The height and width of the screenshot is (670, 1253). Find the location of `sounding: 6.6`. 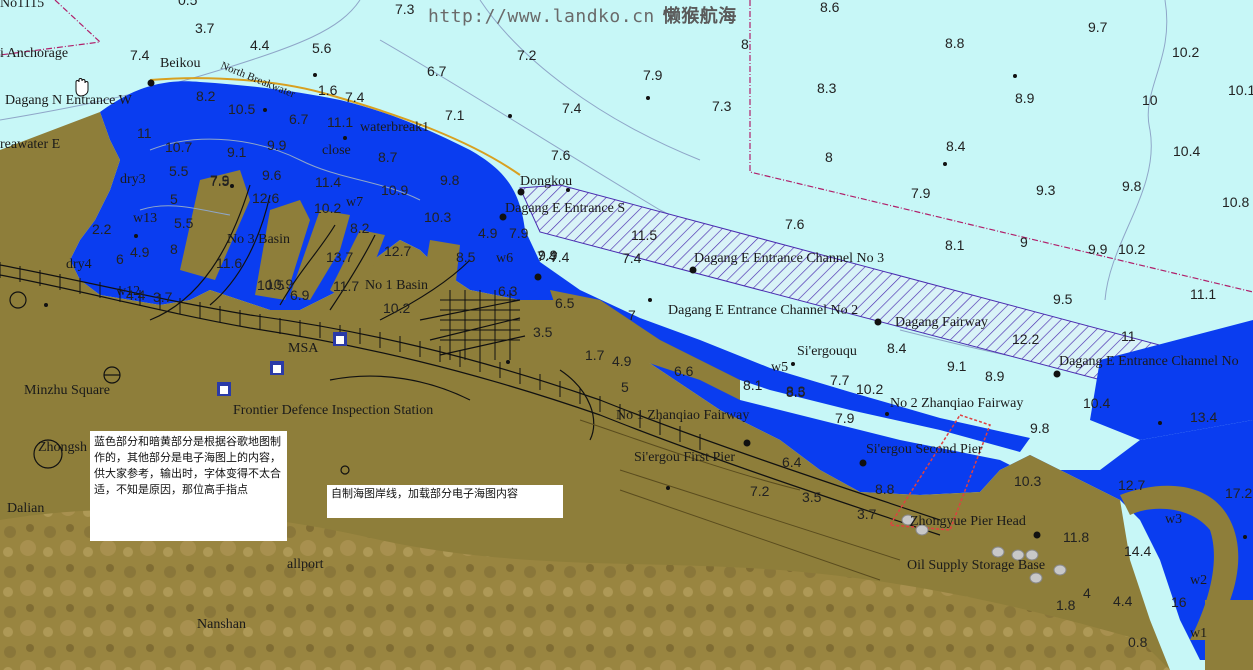

sounding: 6.6 is located at coordinates (684, 371).